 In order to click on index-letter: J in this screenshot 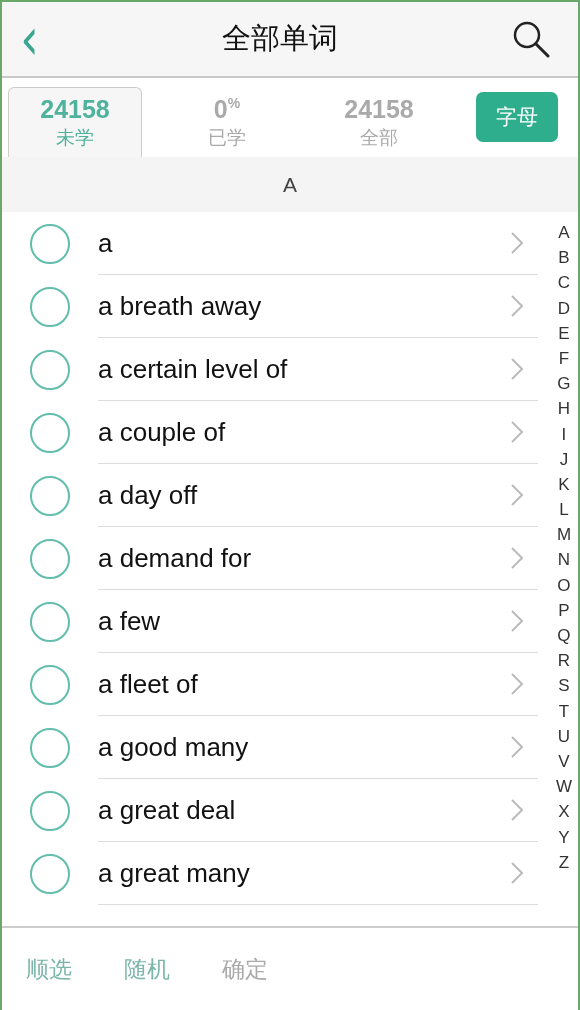, I will do `click(563, 459)`.